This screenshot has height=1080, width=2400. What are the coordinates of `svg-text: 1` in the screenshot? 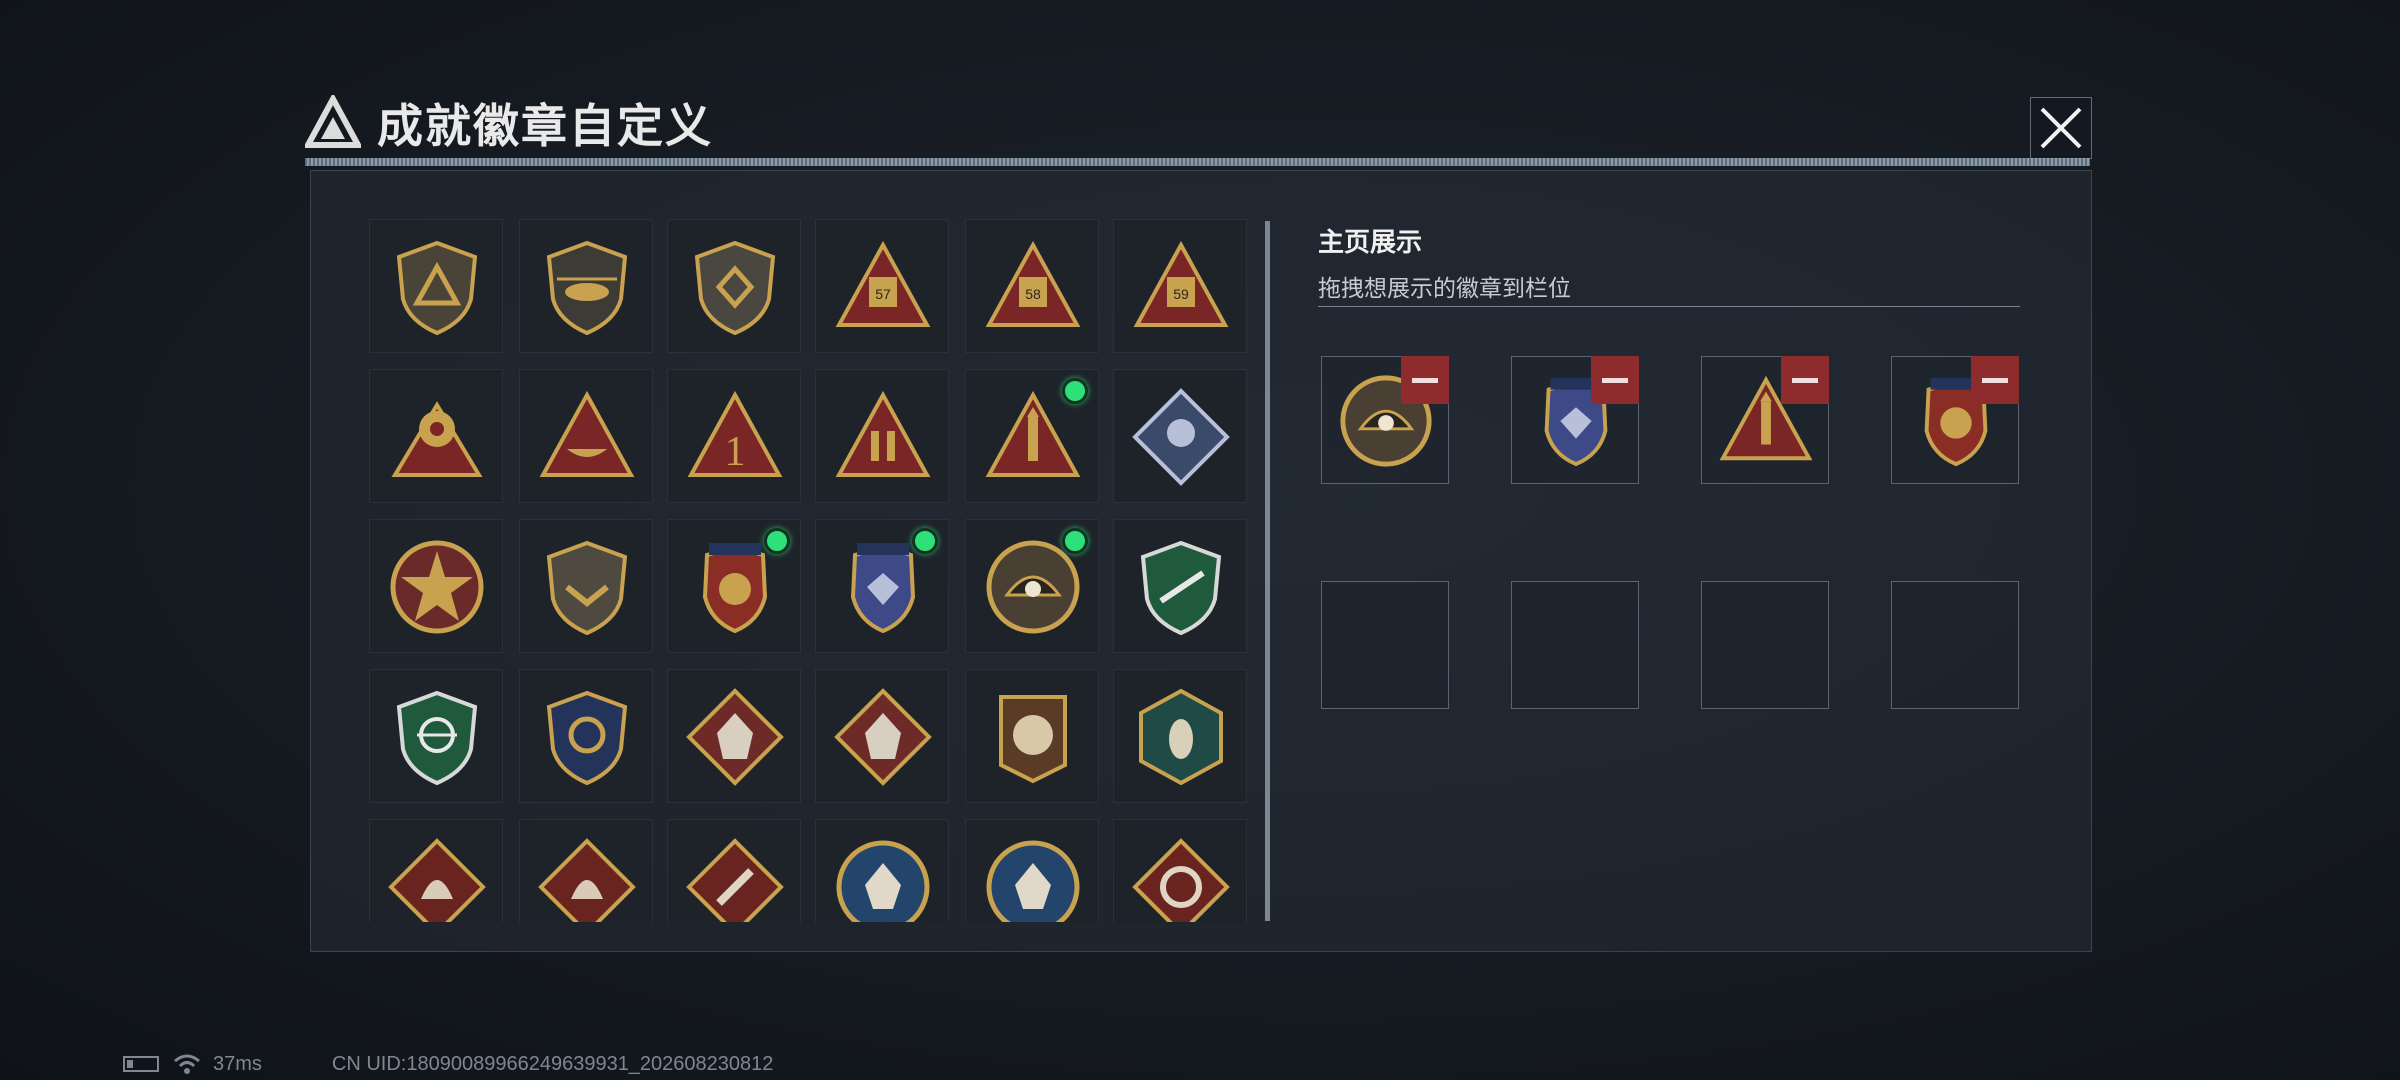 It's located at (735, 452).